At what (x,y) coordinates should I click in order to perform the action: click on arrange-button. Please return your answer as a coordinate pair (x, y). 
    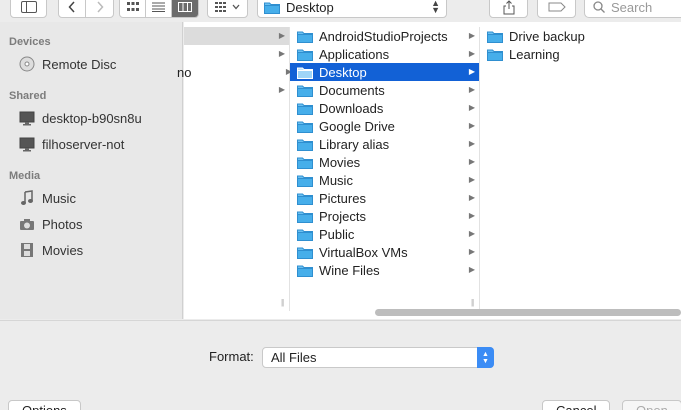
    Looking at the image, I should click on (227, 9).